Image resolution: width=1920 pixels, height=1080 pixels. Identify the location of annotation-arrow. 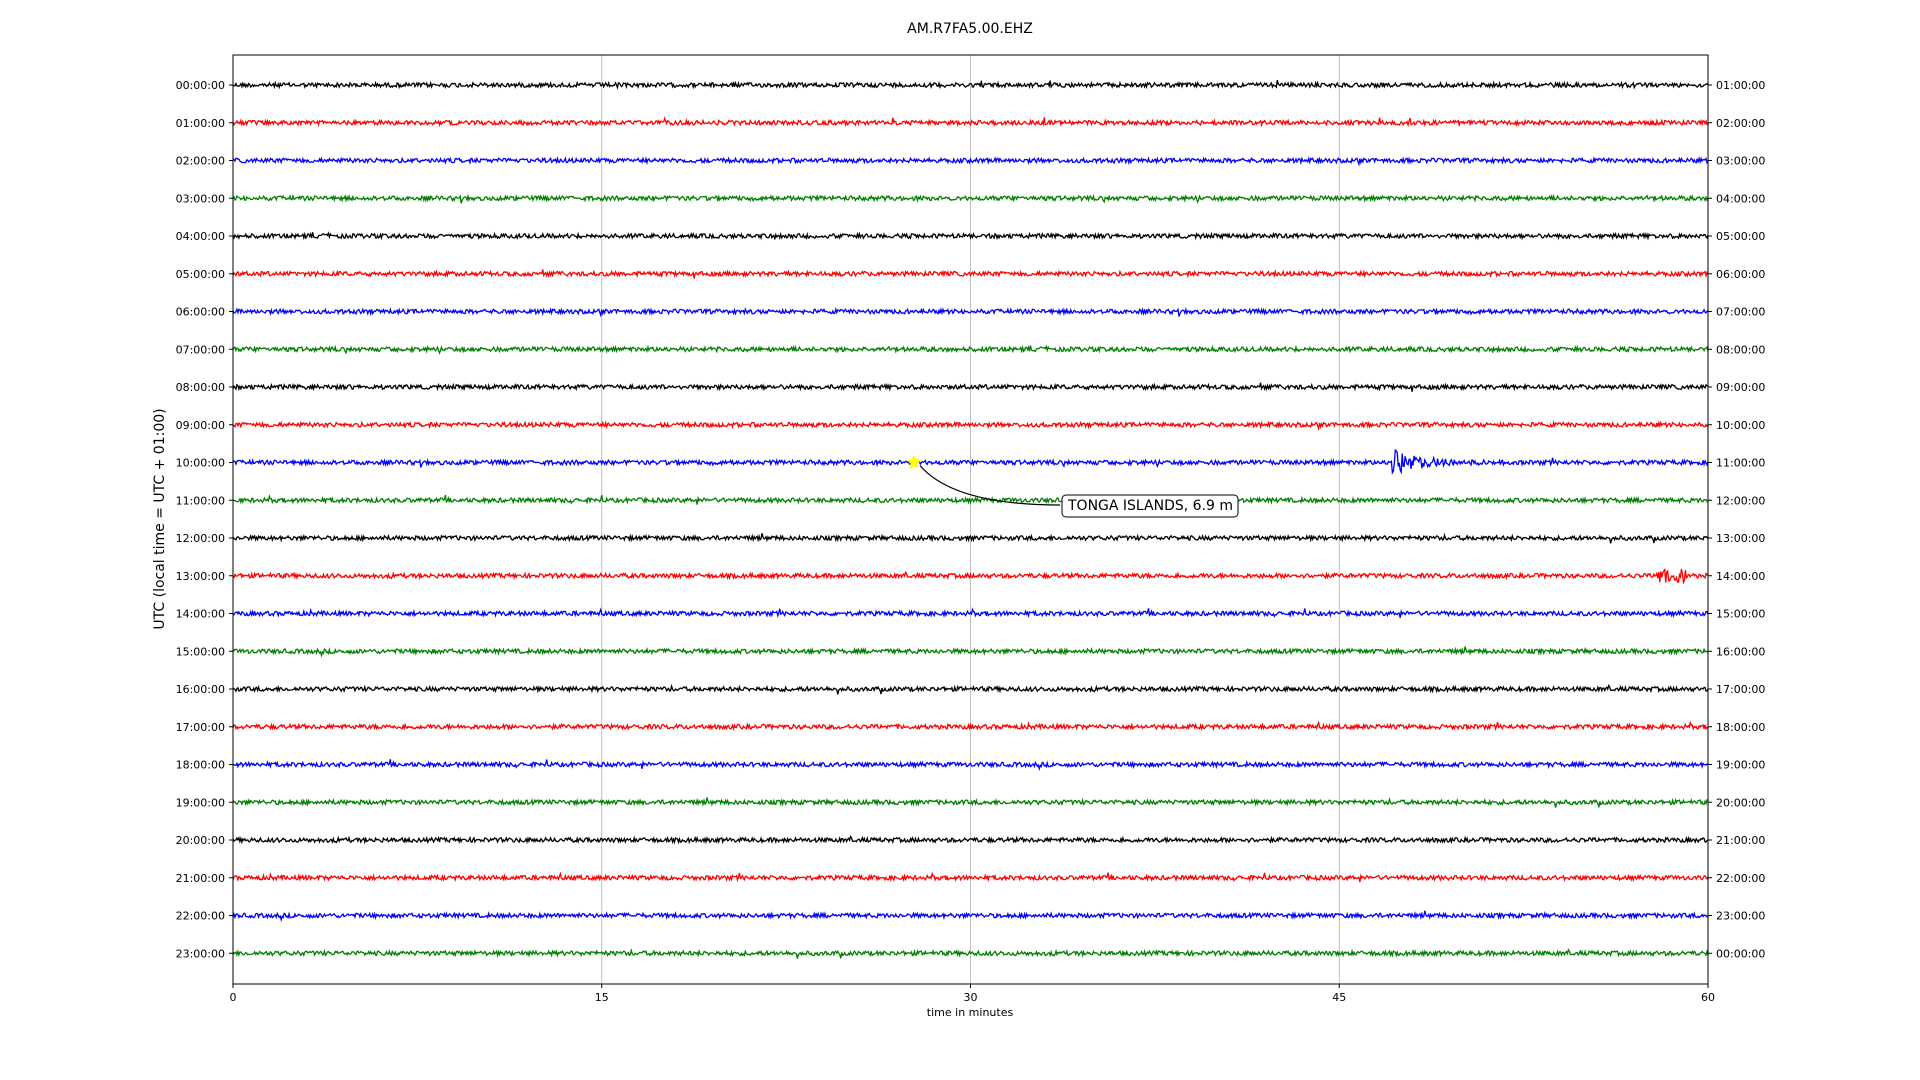
(990, 485).